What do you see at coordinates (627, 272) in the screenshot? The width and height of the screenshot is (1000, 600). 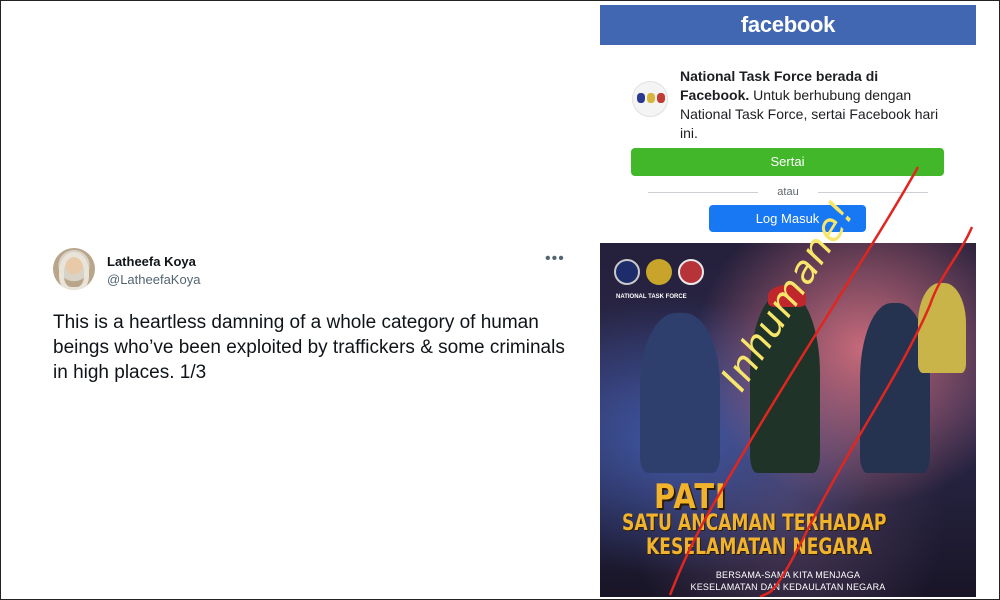 I see `police-seal-icon` at bounding box center [627, 272].